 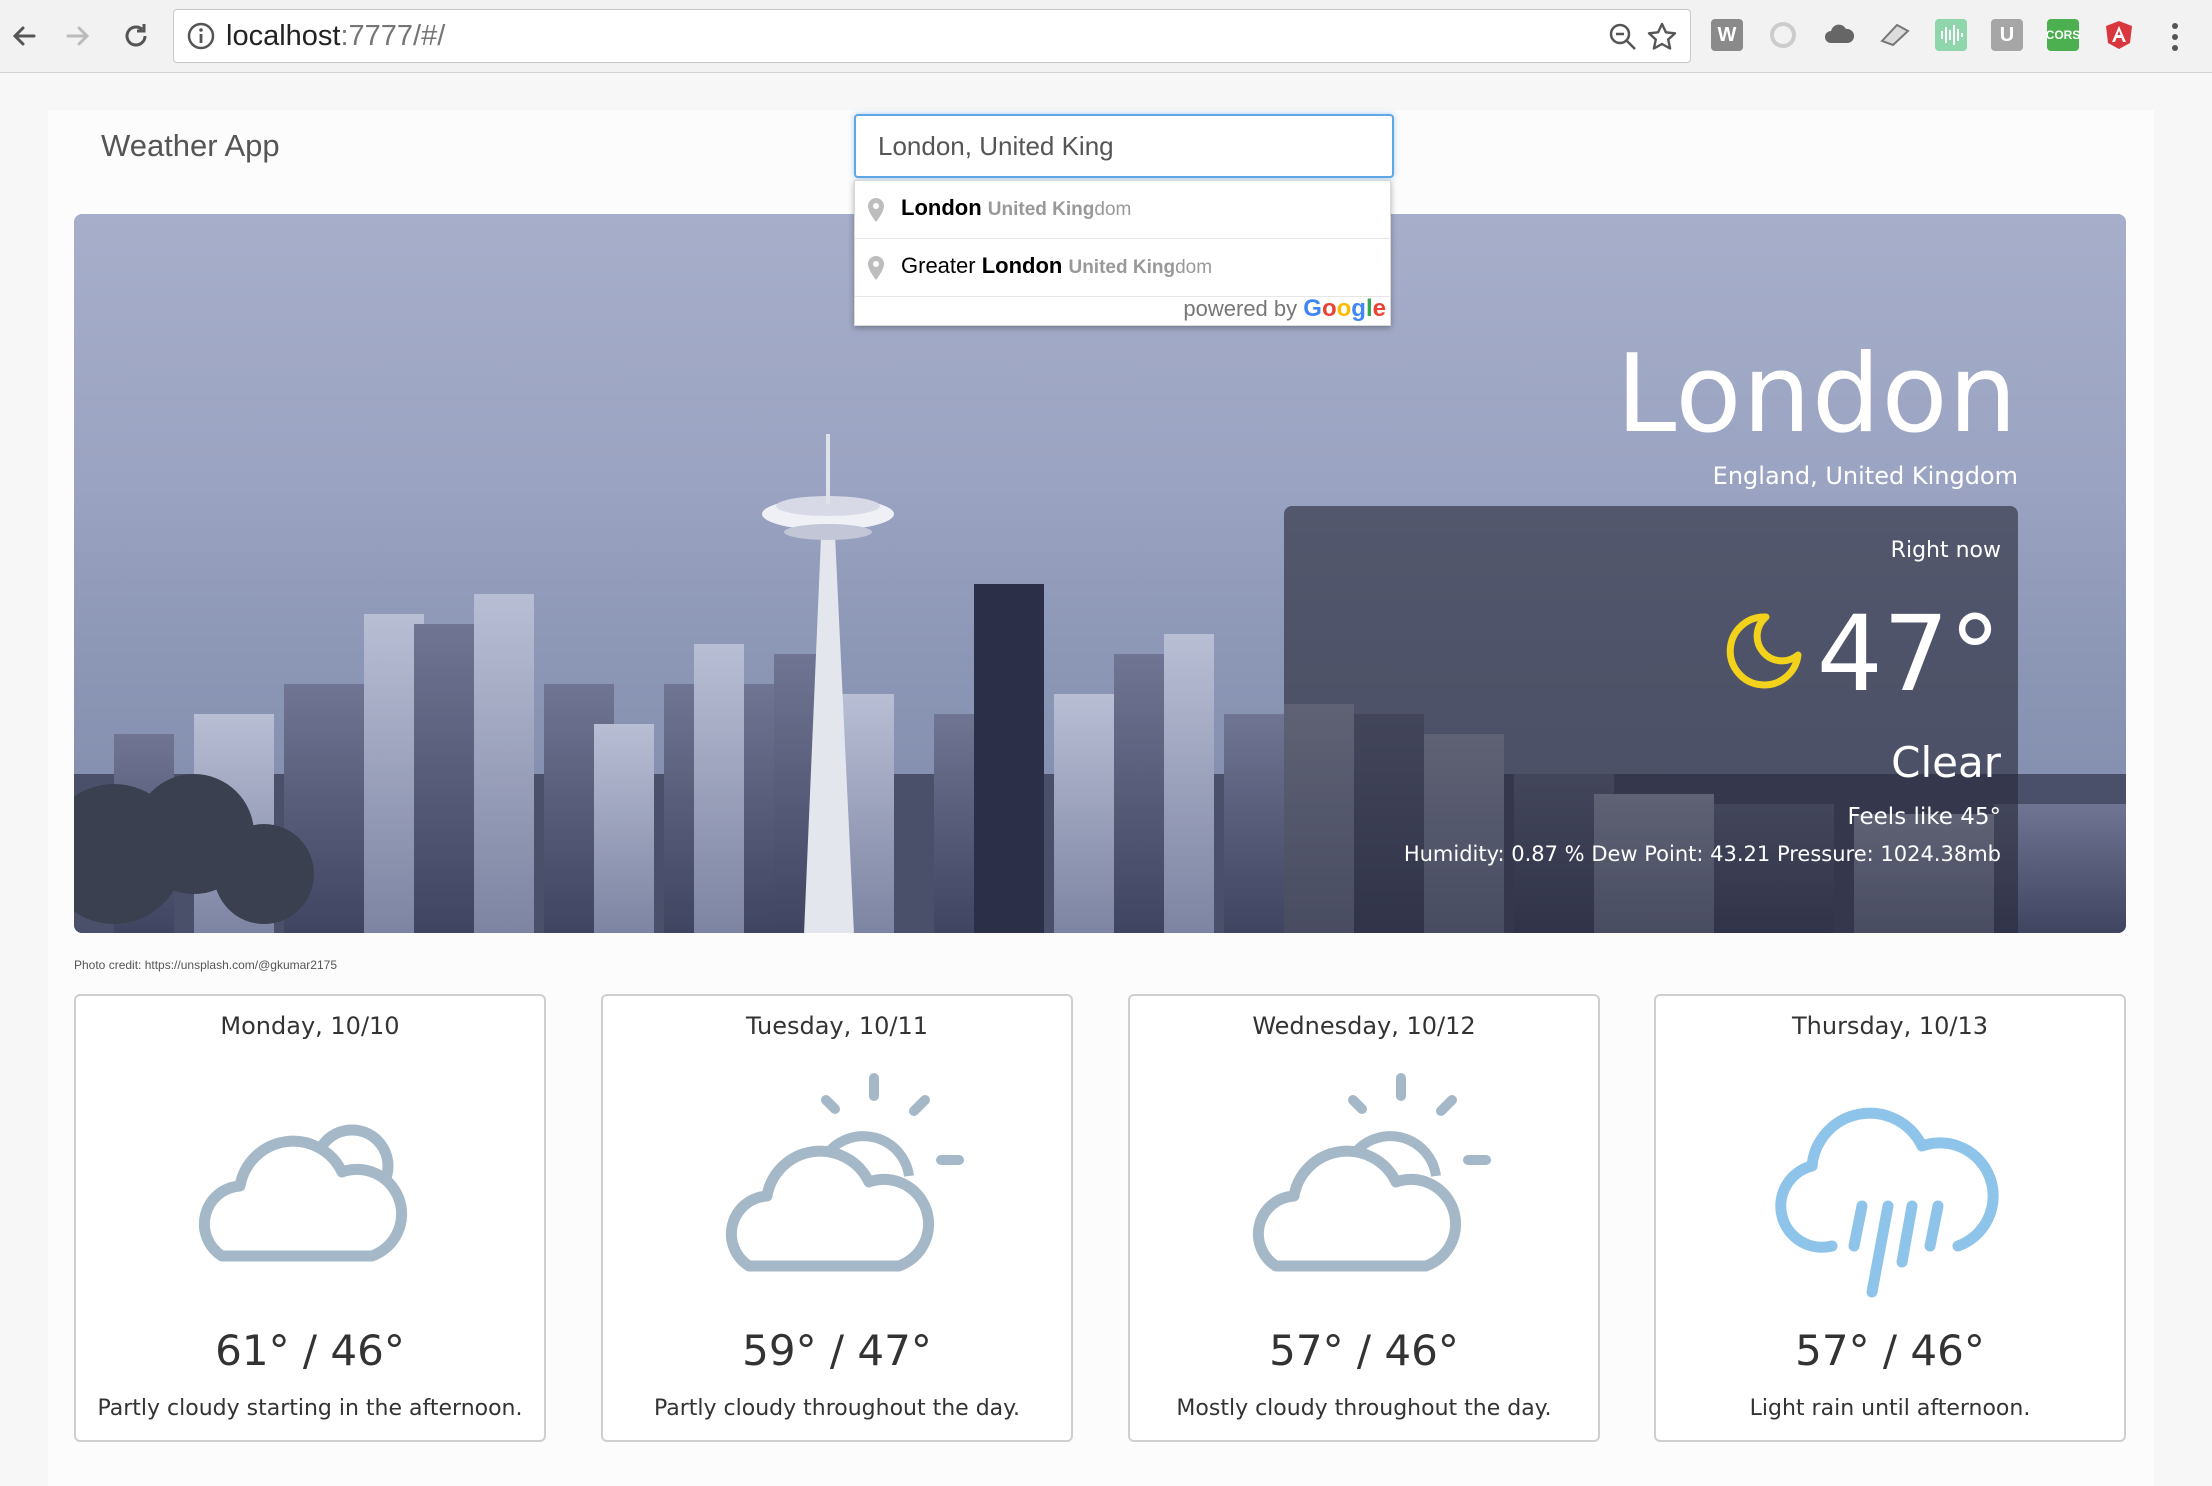 What do you see at coordinates (837, 1408) in the screenshot?
I see `forecast-summary: Partly cloudy throughout the day.` at bounding box center [837, 1408].